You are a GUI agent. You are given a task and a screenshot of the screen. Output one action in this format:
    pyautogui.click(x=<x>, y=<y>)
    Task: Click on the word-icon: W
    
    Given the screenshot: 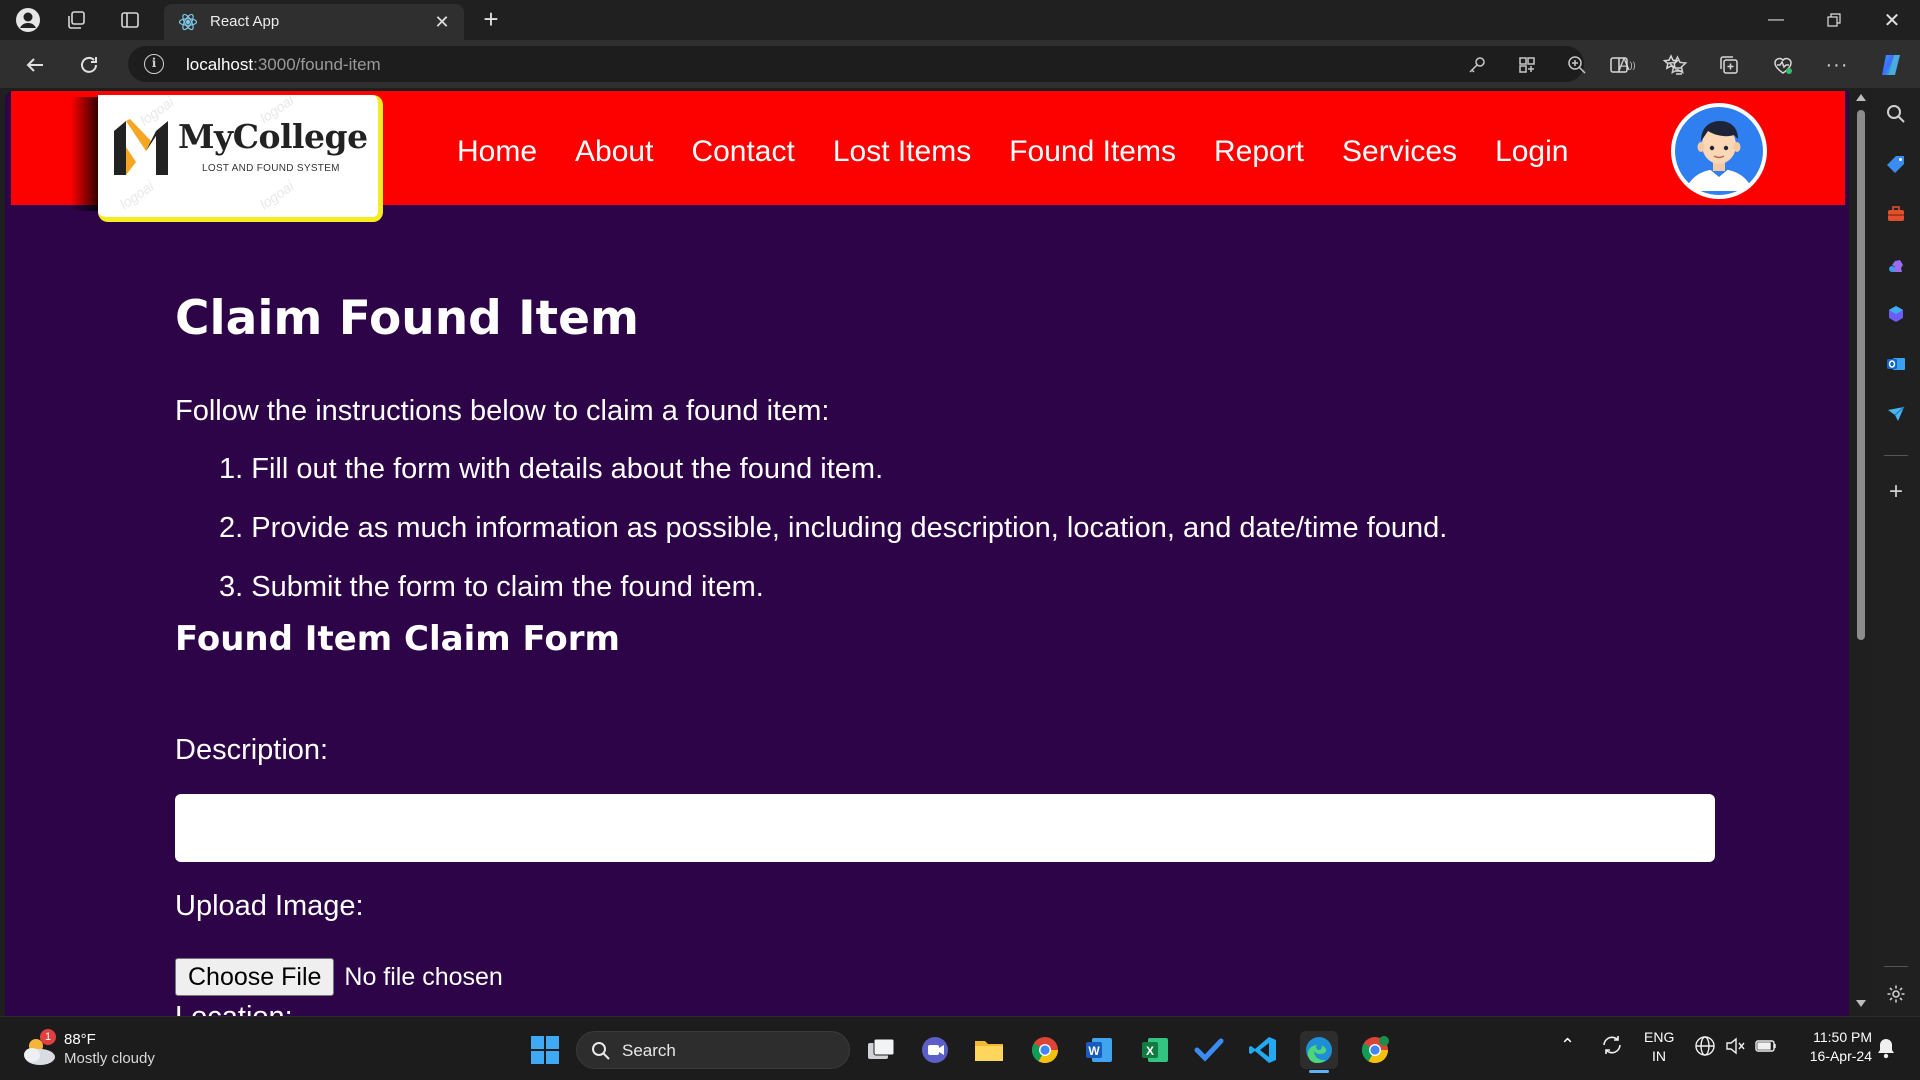 What is the action you would take?
    pyautogui.click(x=1099, y=1050)
    